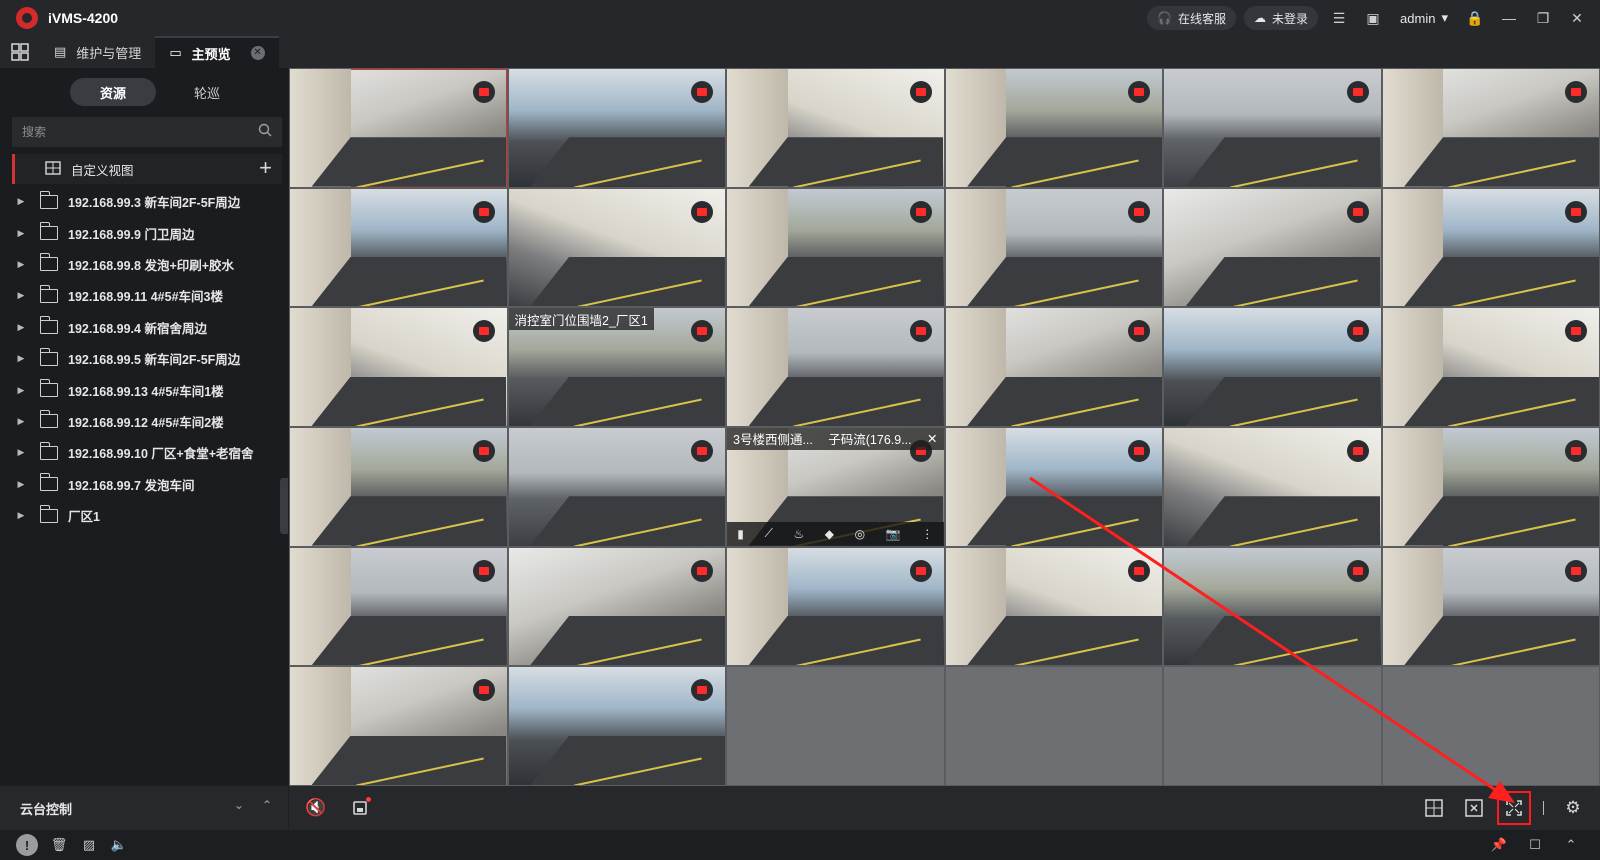 The width and height of the screenshot is (1600, 860). I want to click on image-icon: ▨, so click(89, 845).